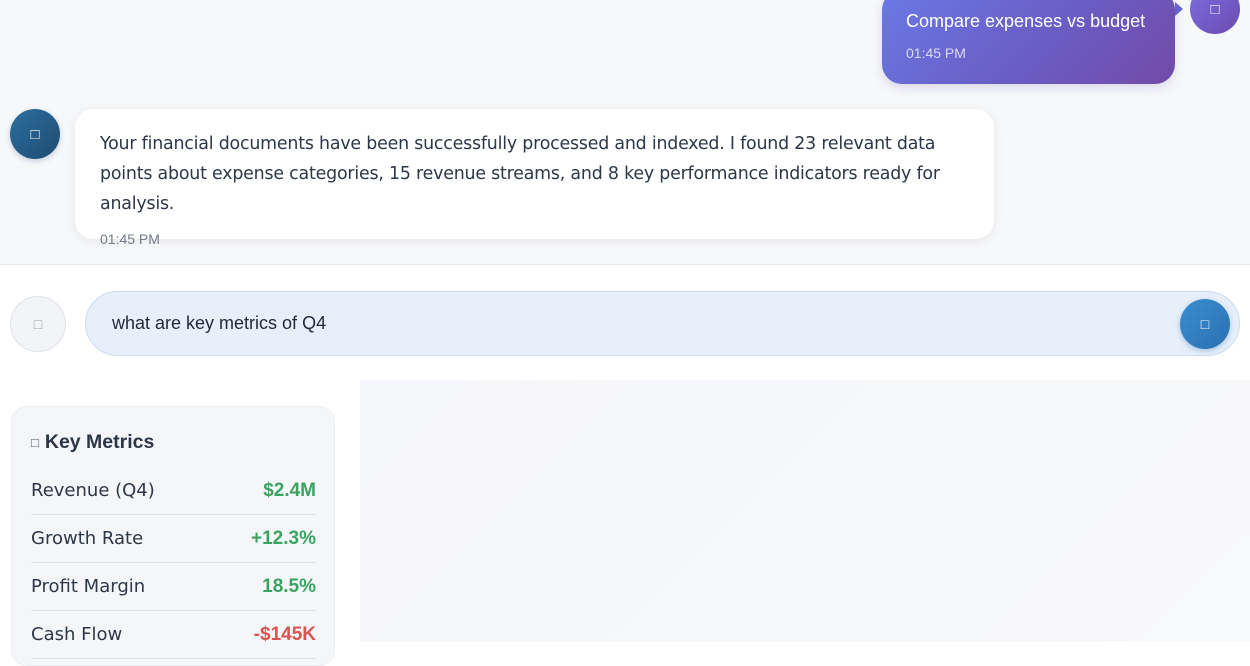 The image size is (1250, 666). What do you see at coordinates (173, 635) in the screenshot?
I see `metric-row: Cash Flow -$145K` at bounding box center [173, 635].